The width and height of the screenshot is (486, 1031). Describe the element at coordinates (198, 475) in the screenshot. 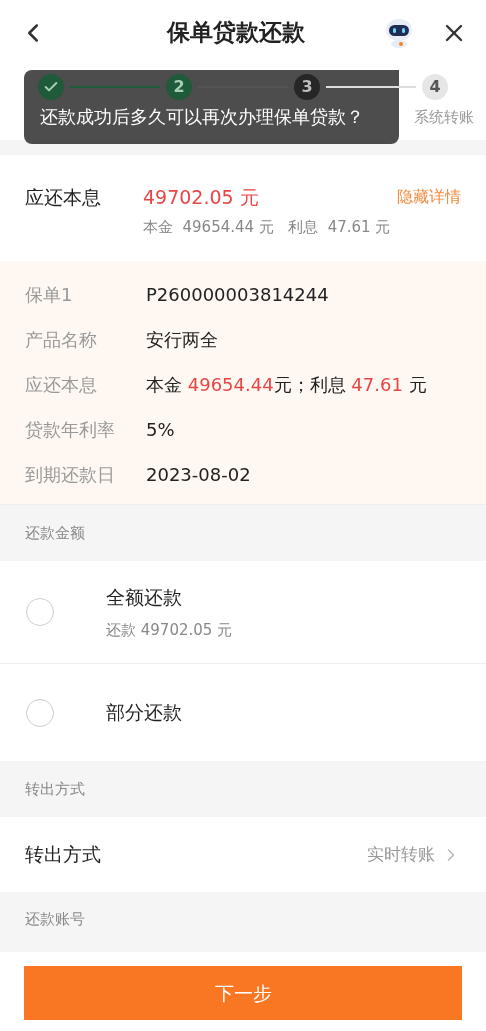

I see `detail-value: 2023-08-02` at that location.